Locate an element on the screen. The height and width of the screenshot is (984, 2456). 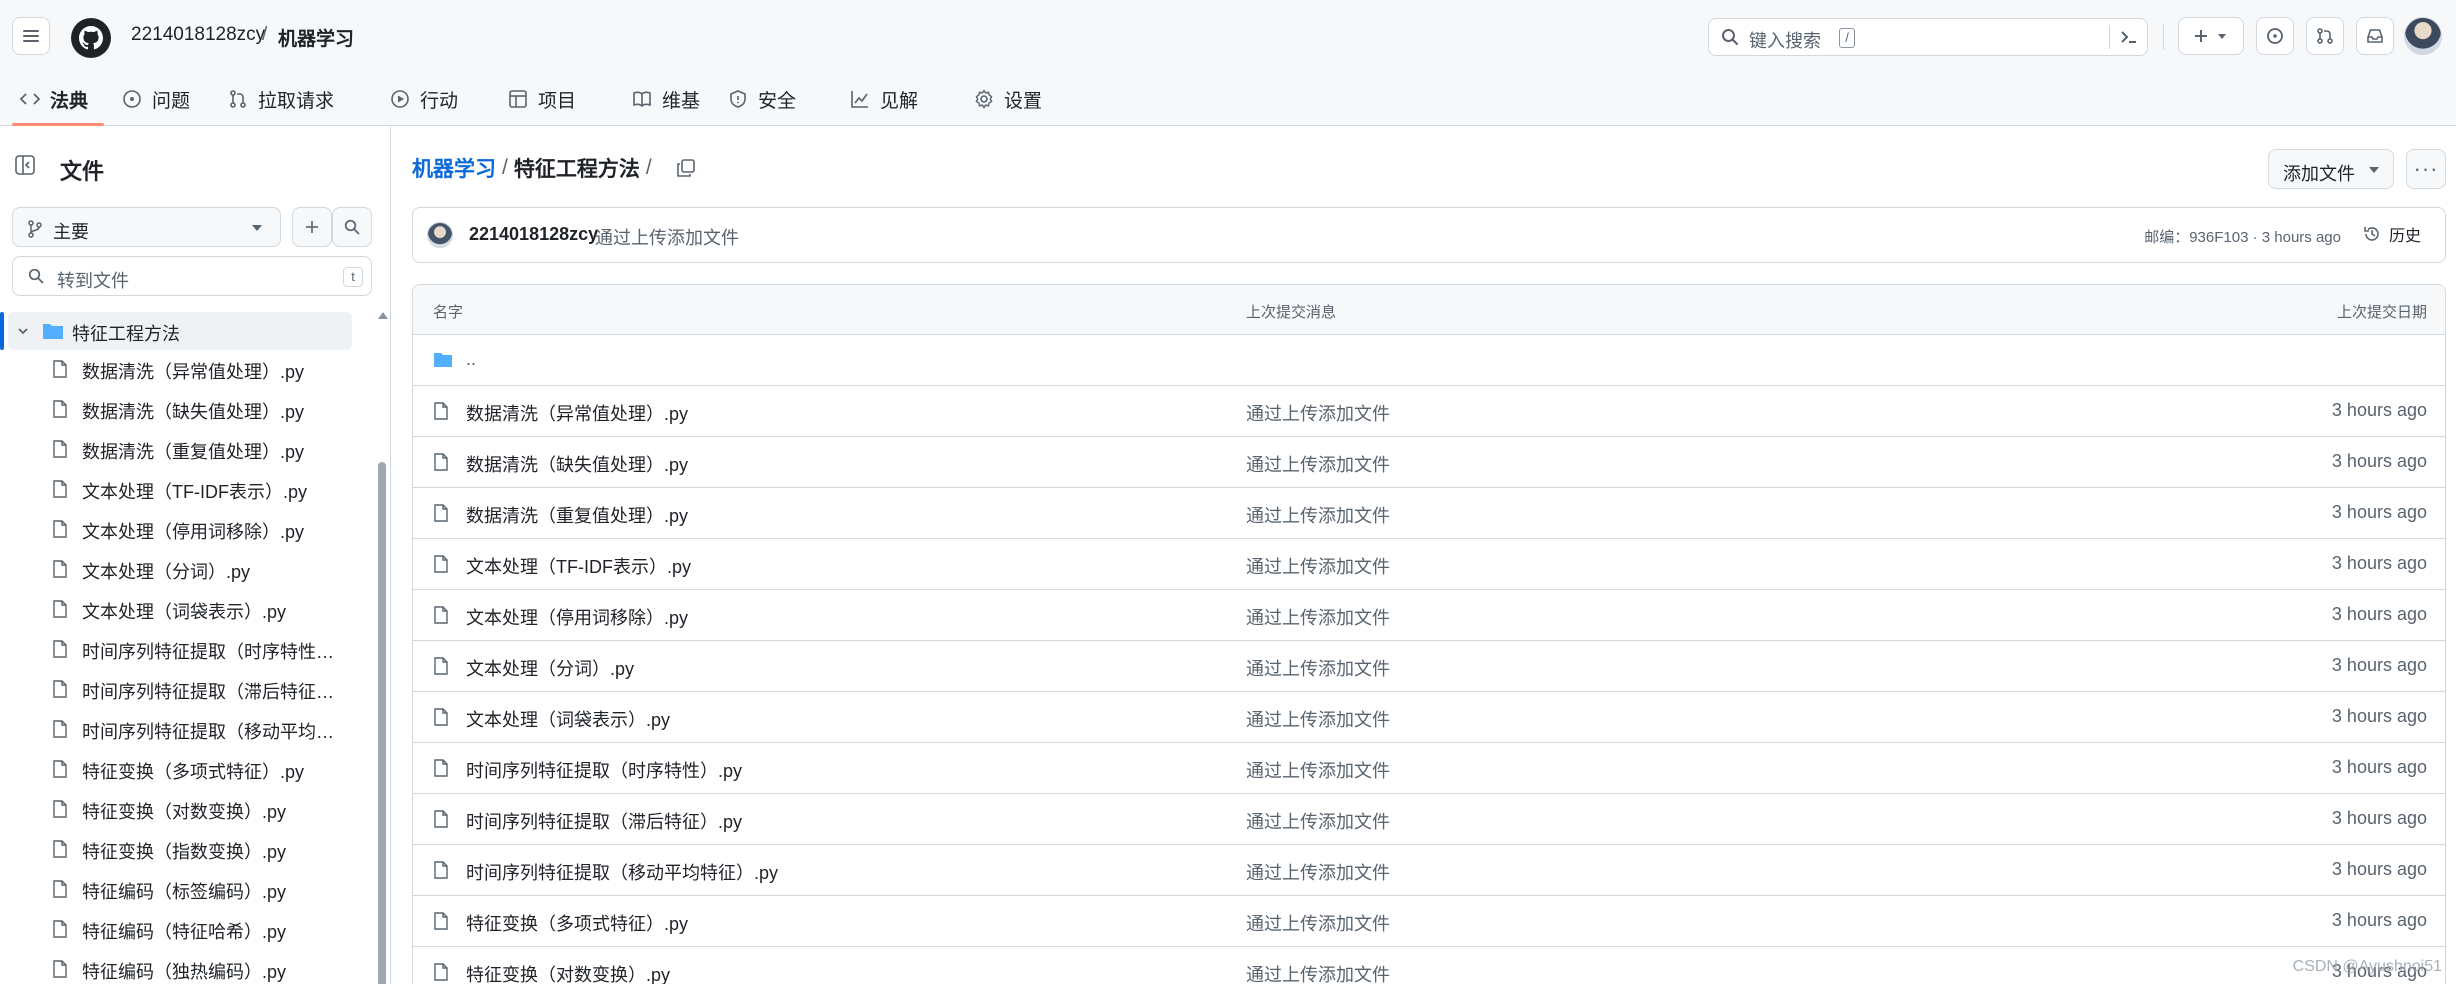
file-name-link: 时间序列特征提取（移动平均特征）.py is located at coordinates (622, 872).